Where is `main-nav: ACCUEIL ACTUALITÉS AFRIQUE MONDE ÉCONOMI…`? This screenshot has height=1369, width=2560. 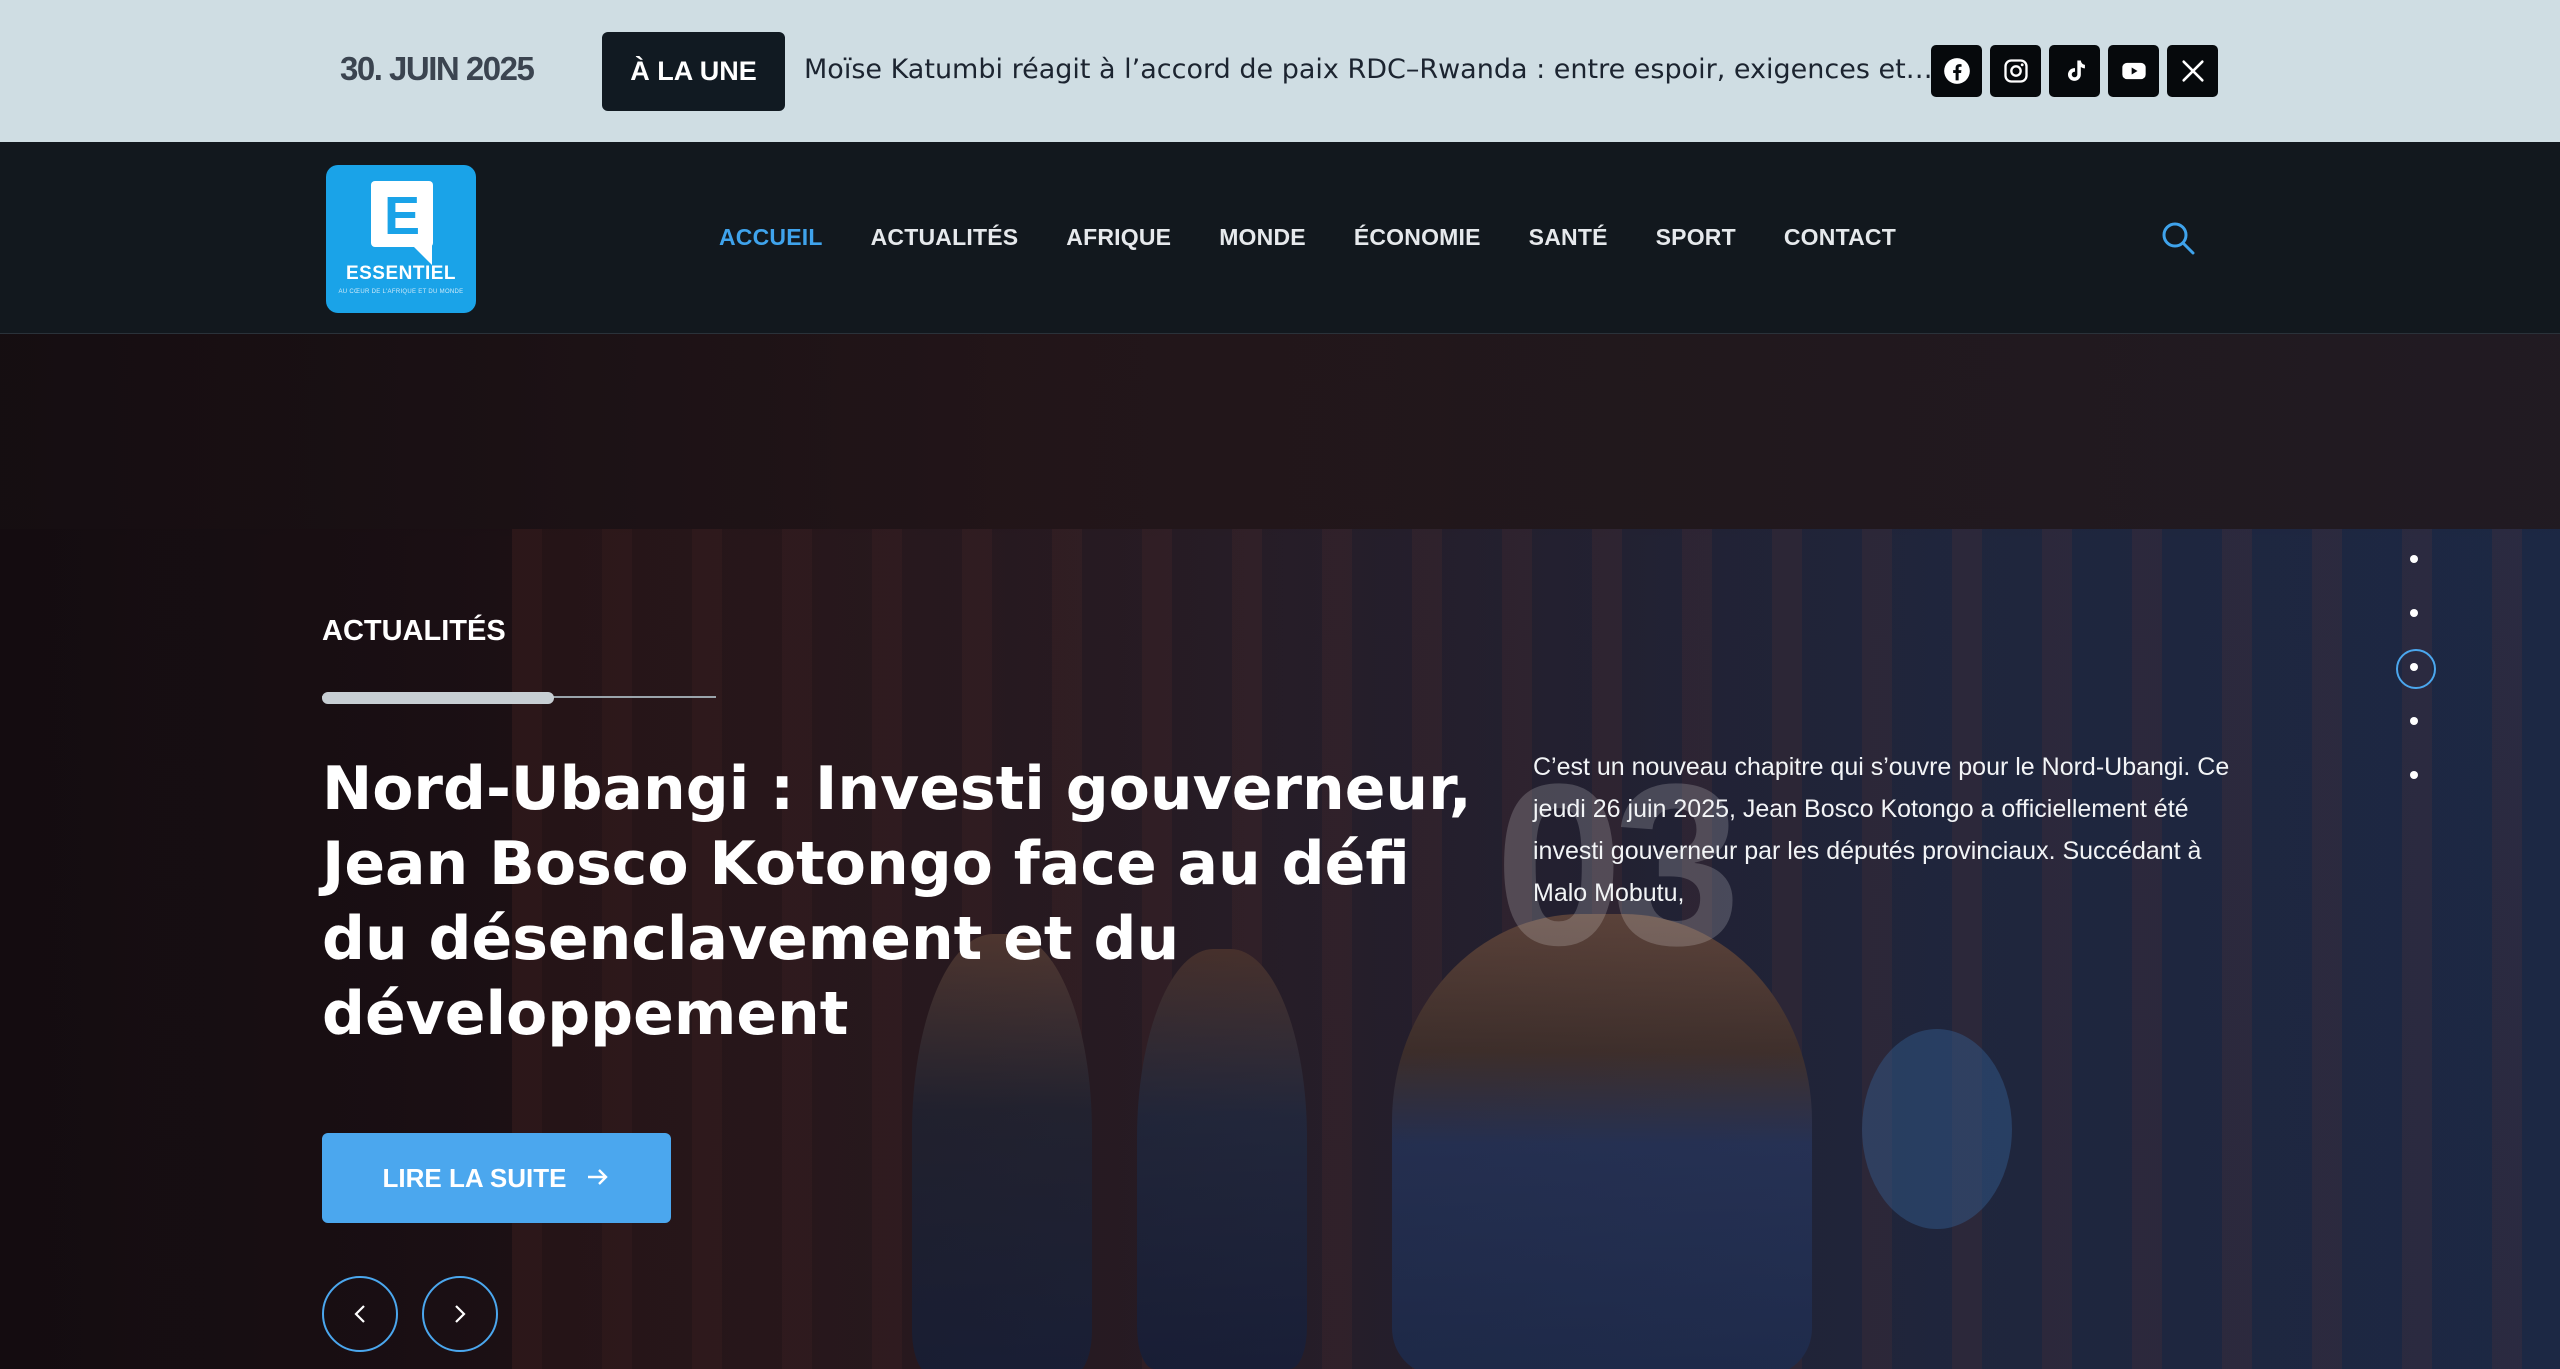
main-nav: ACCUEIL ACTUALITÉS AFRIQUE MONDE ÉCONOMI… is located at coordinates (1307, 237).